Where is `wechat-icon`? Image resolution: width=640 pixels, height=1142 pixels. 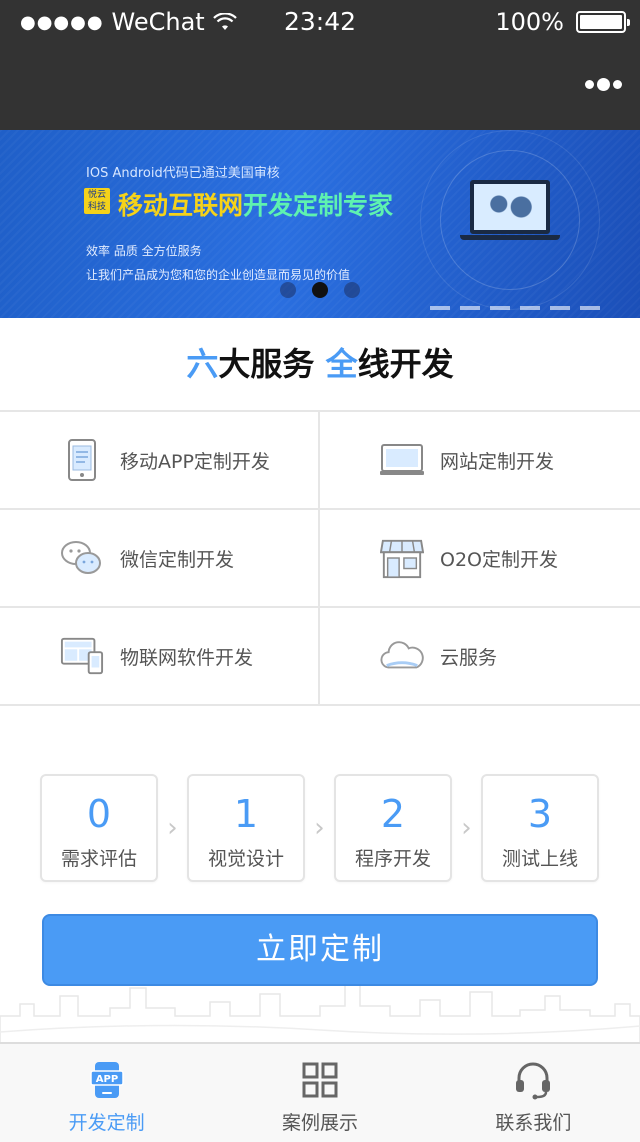
wechat-icon is located at coordinates (82, 558).